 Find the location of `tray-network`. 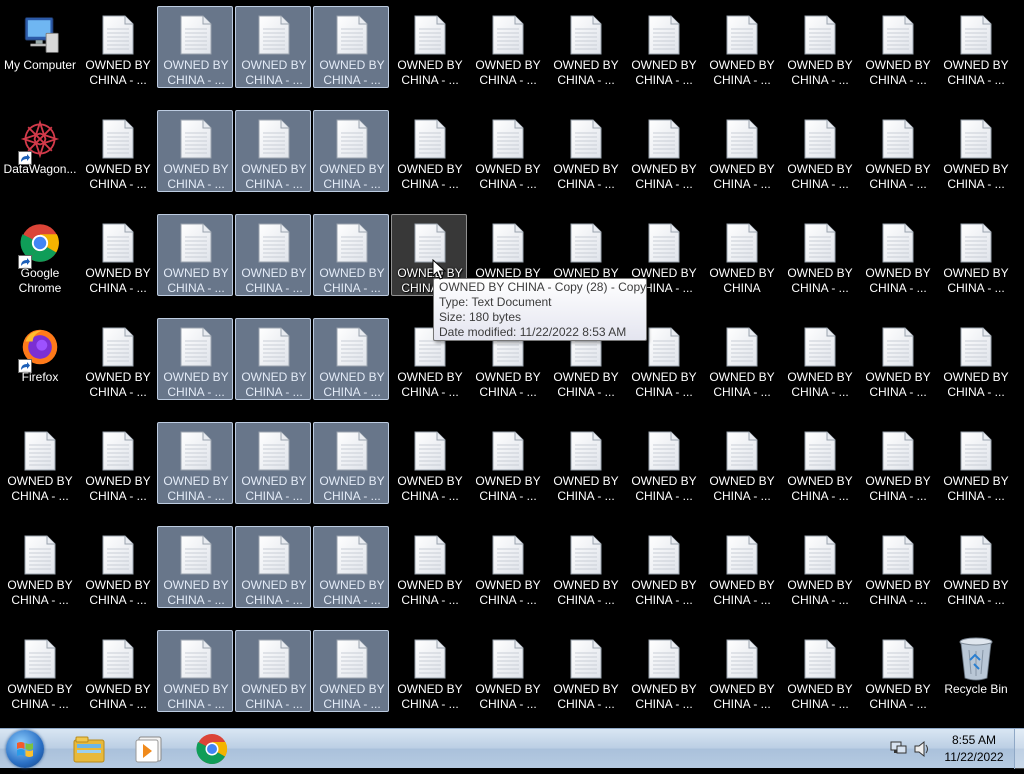

tray-network is located at coordinates (899, 749).